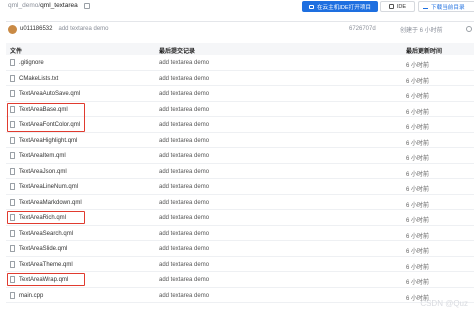 This screenshot has width=474, height=310. I want to click on file-table-header: 文件 最后提交记录 最后更新时间, so click(240, 49).